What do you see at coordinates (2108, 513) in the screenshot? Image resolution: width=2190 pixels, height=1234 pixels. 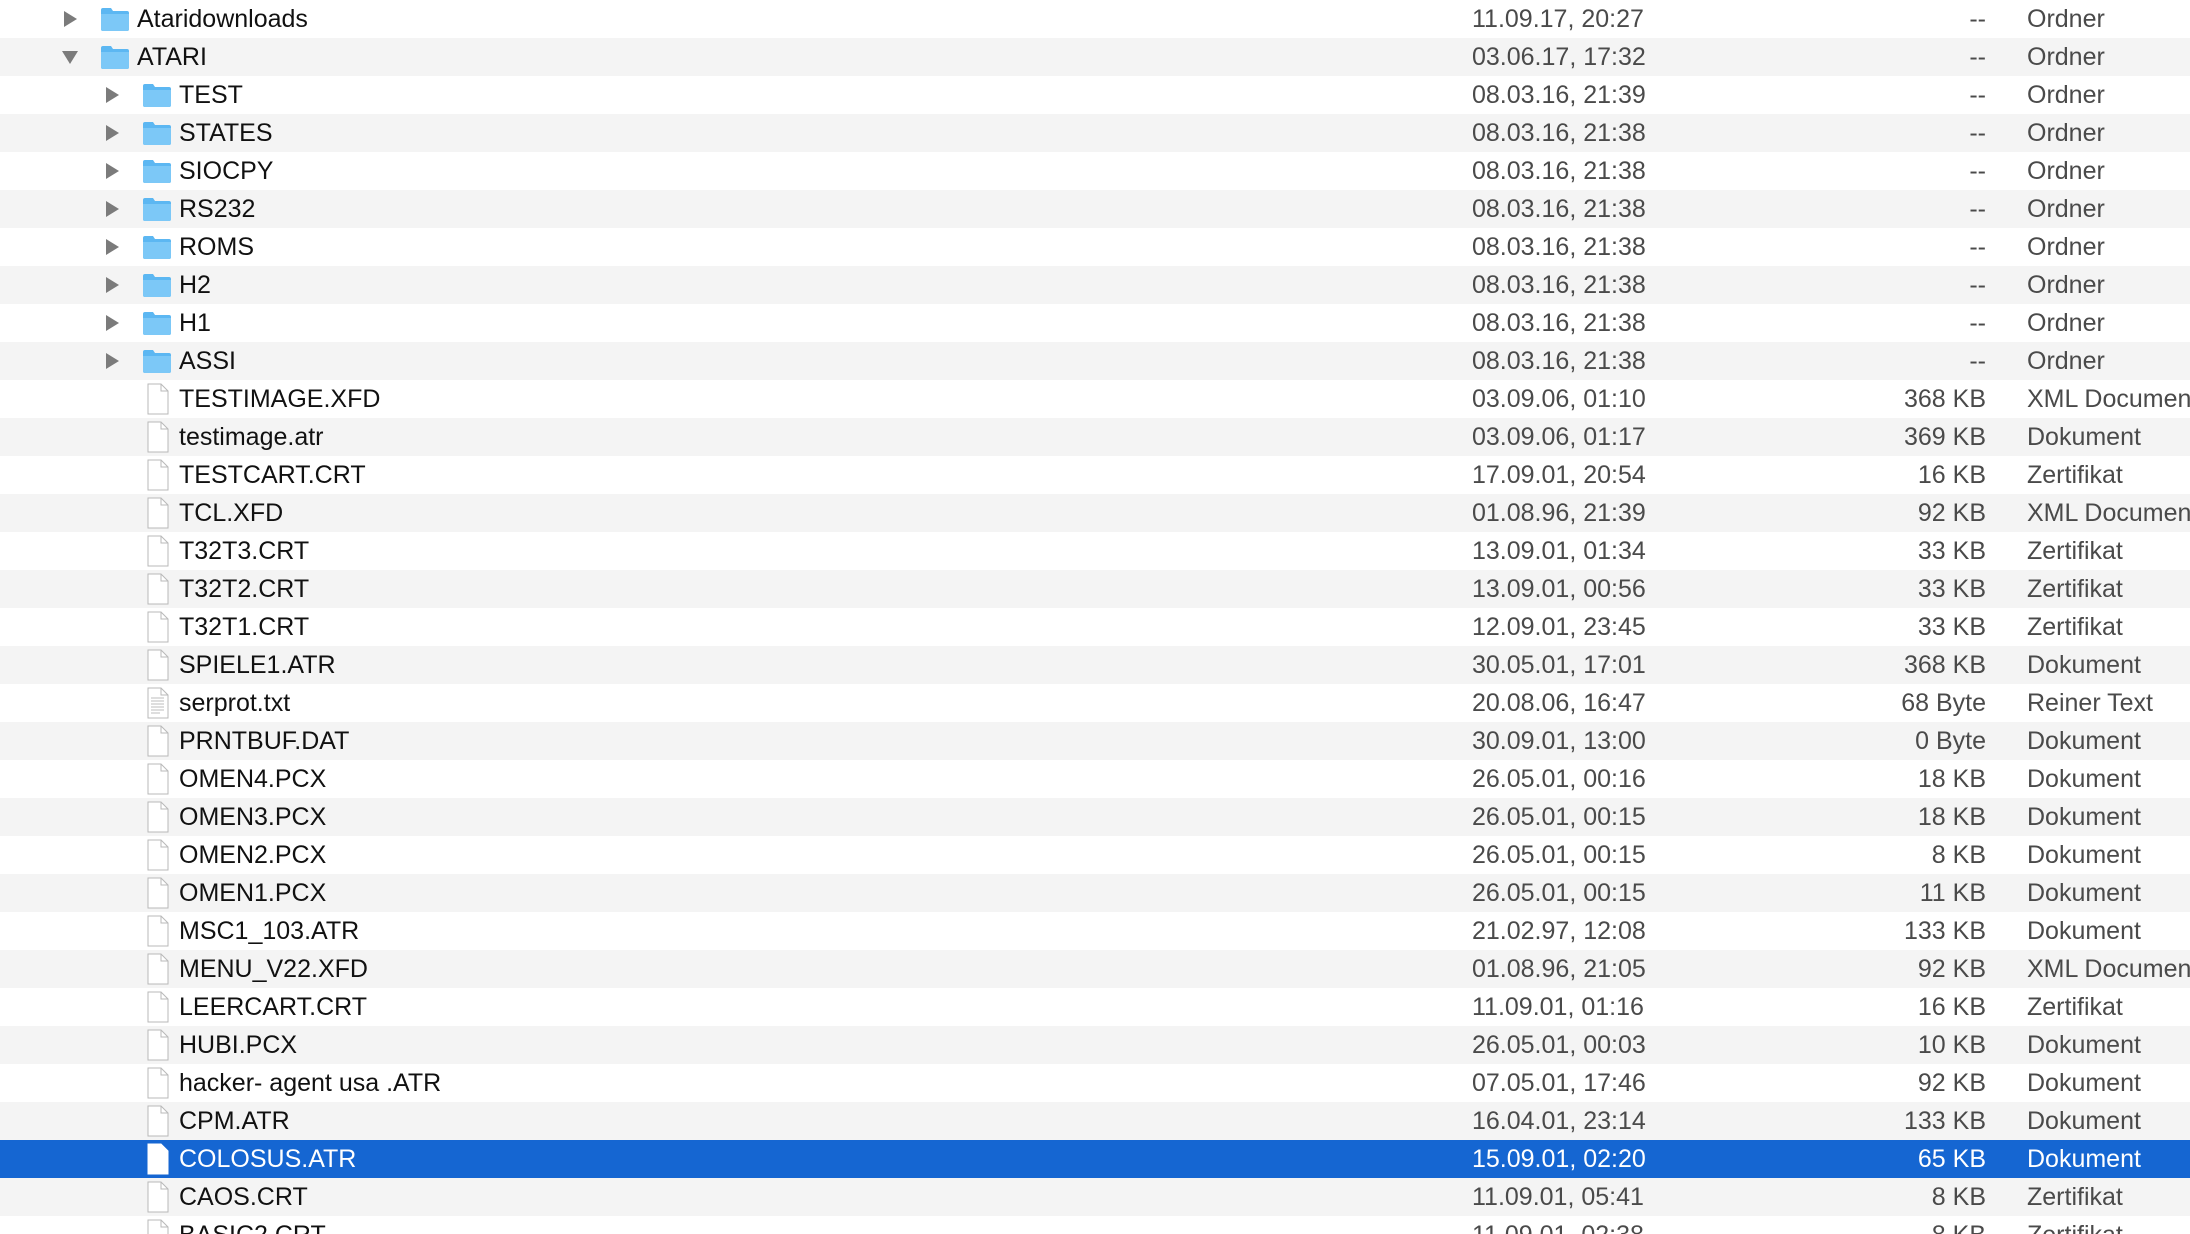 I see `file-kind: XML Documen` at bounding box center [2108, 513].